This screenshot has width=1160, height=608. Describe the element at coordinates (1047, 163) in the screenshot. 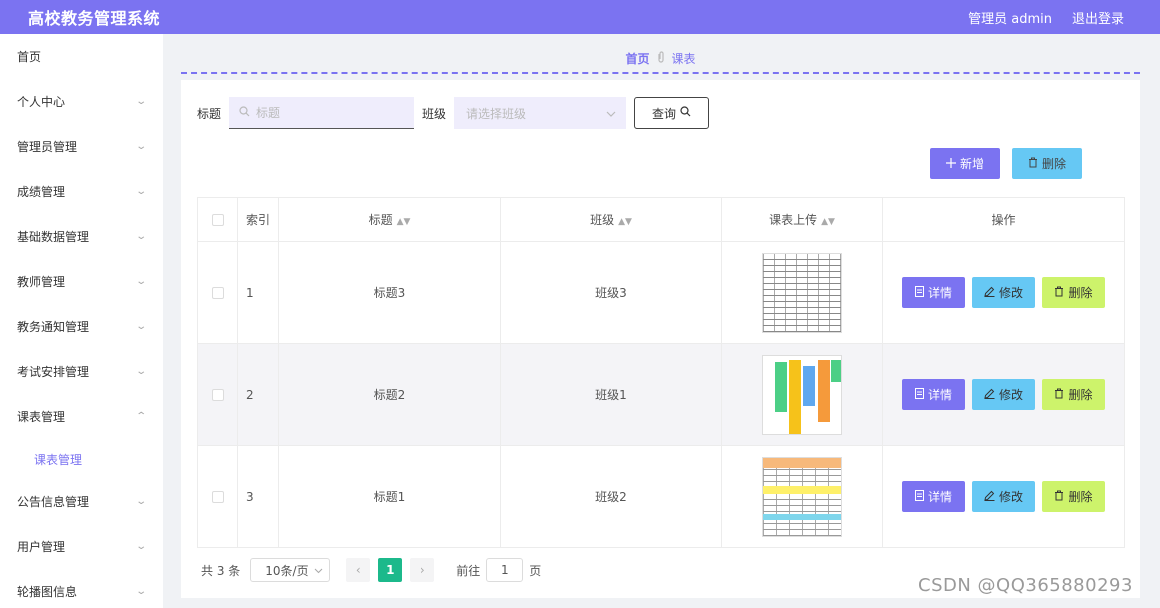

I see `batch-delete-button: 删除` at that location.